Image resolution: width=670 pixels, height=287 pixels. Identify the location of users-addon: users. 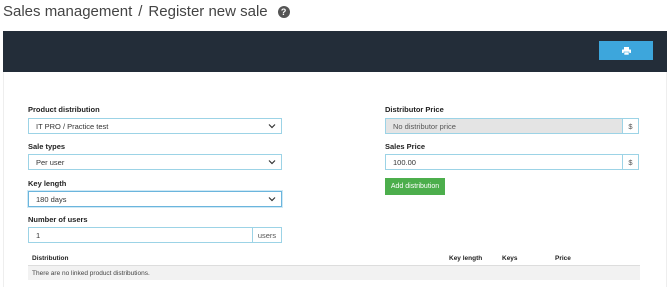
(267, 235).